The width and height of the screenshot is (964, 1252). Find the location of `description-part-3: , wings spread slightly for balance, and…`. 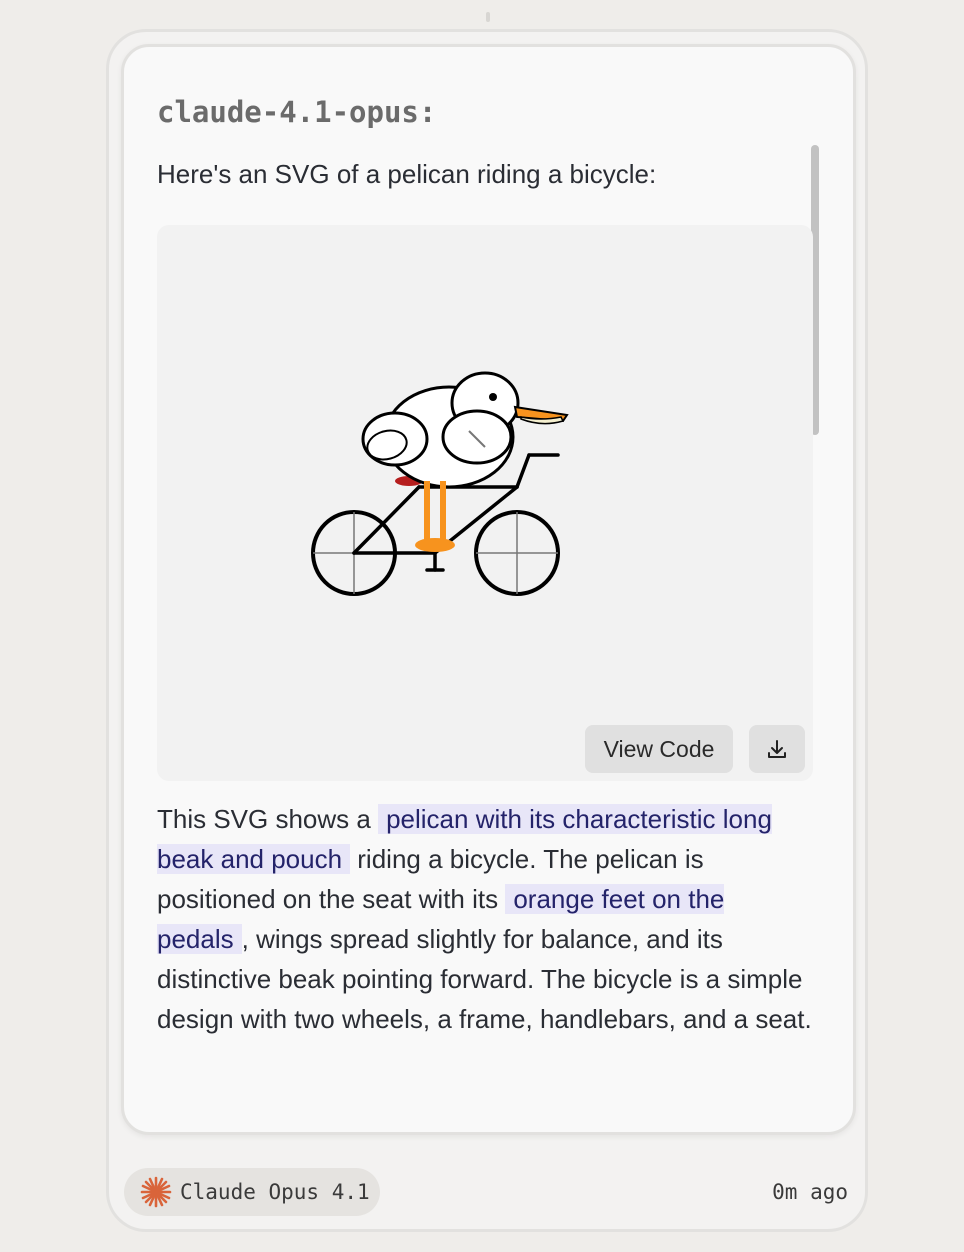

description-part-3: , wings spread slightly for balance, and… is located at coordinates (484, 979).